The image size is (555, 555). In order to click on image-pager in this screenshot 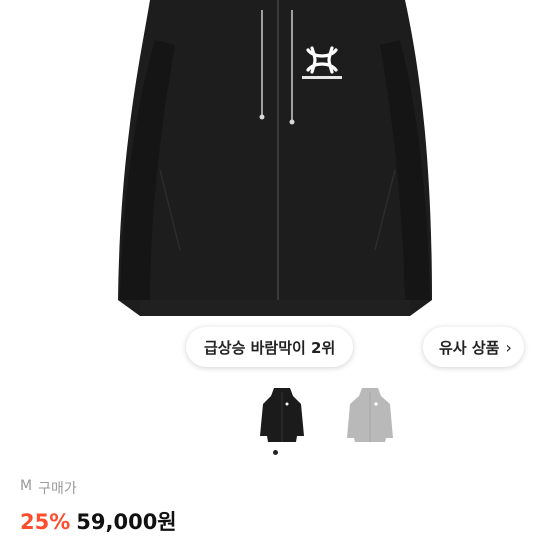, I will do `click(275, 452)`.